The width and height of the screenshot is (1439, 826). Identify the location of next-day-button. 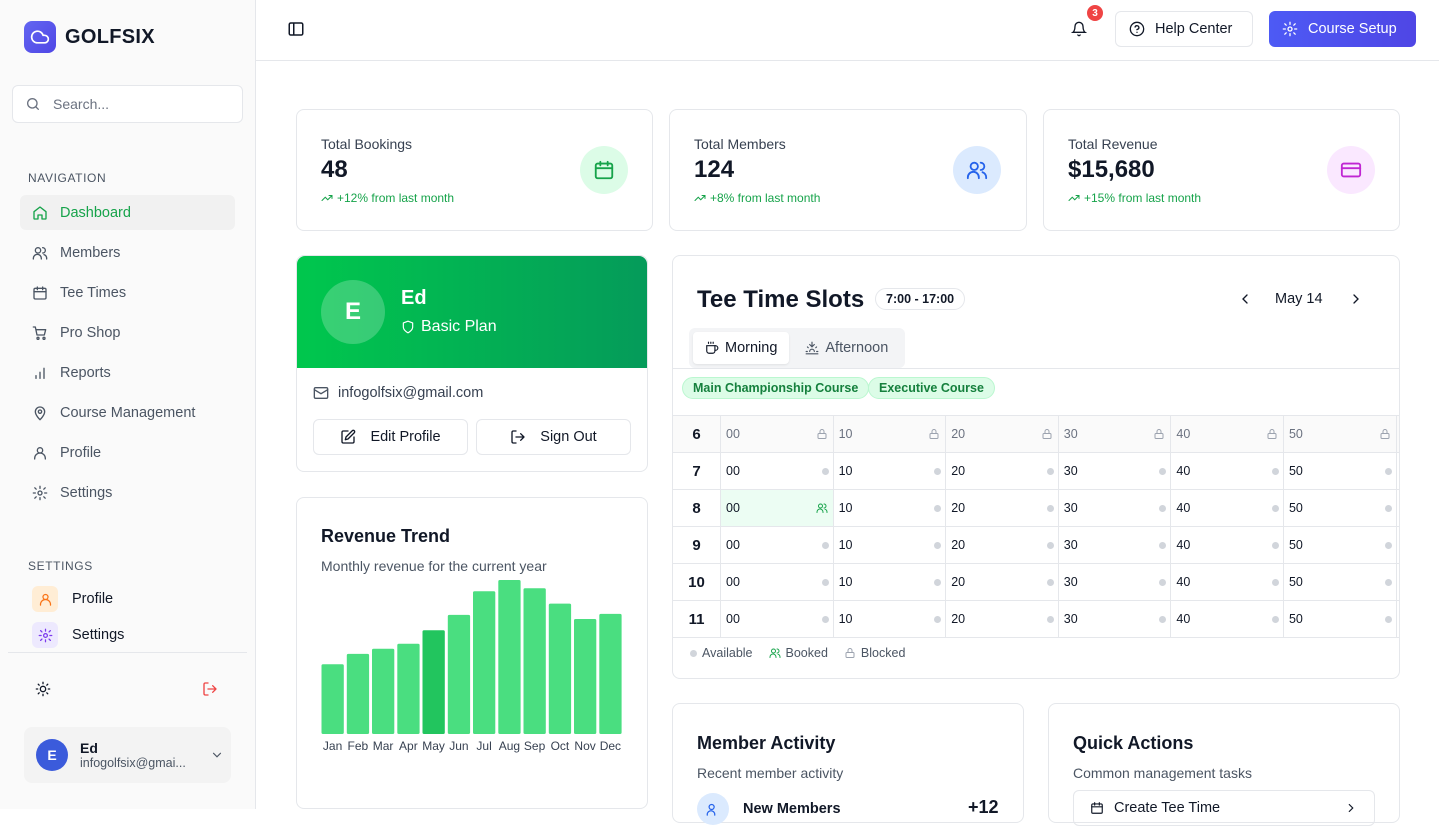
(1356, 301).